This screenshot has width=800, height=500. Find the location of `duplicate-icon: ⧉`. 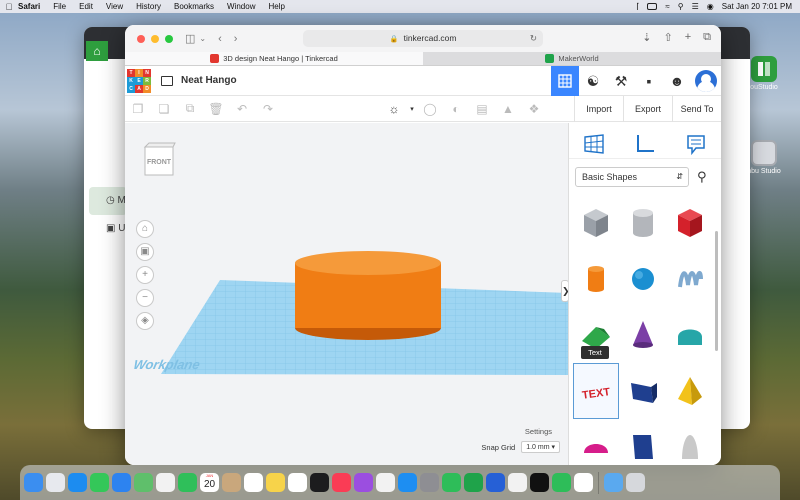

duplicate-icon: ⧉ is located at coordinates (190, 108).